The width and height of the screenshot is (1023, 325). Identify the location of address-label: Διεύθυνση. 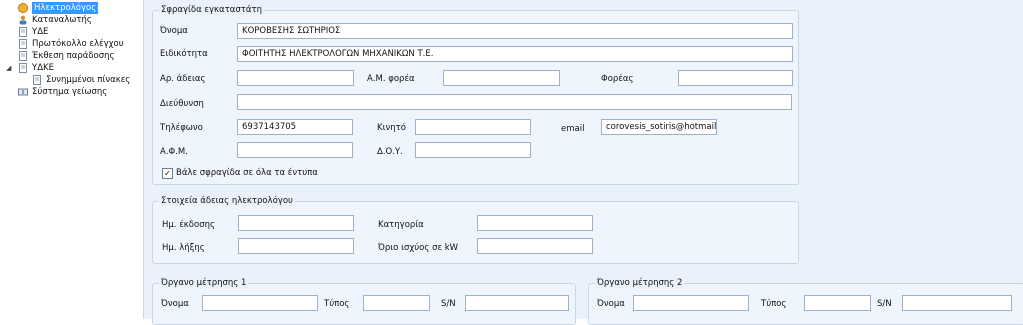
(182, 104).